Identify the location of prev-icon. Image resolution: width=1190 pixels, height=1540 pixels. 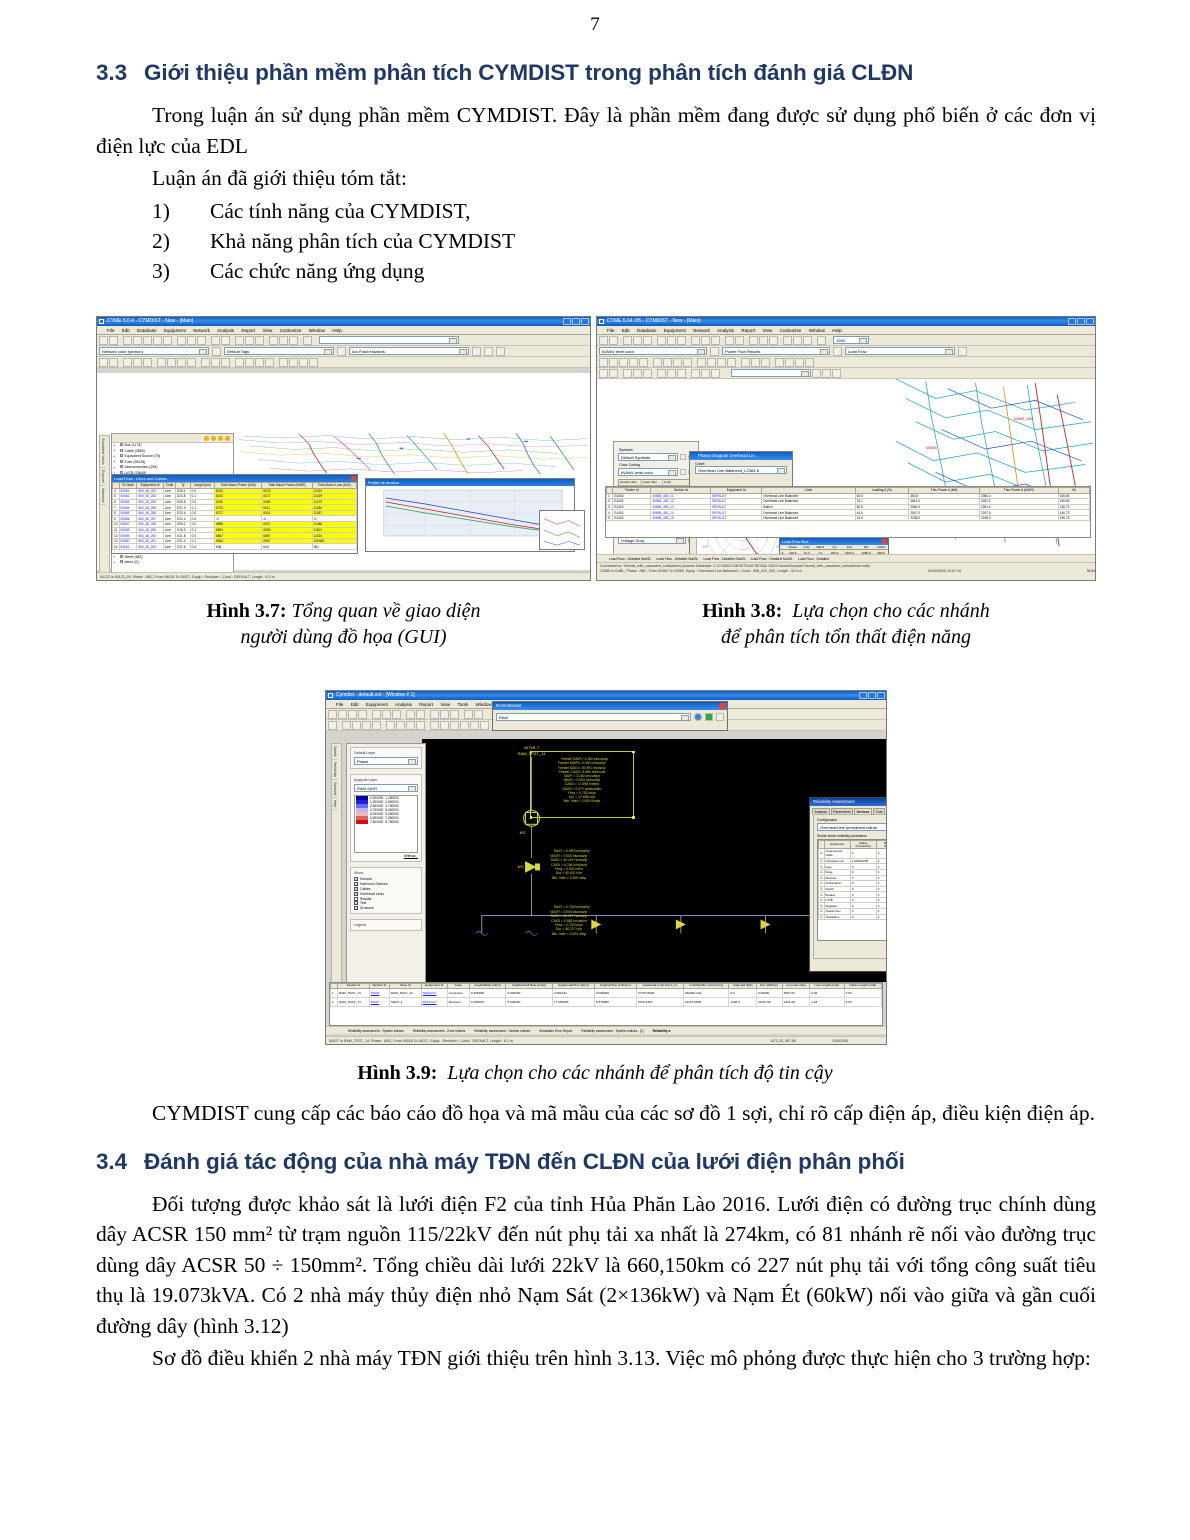
(434, 714).